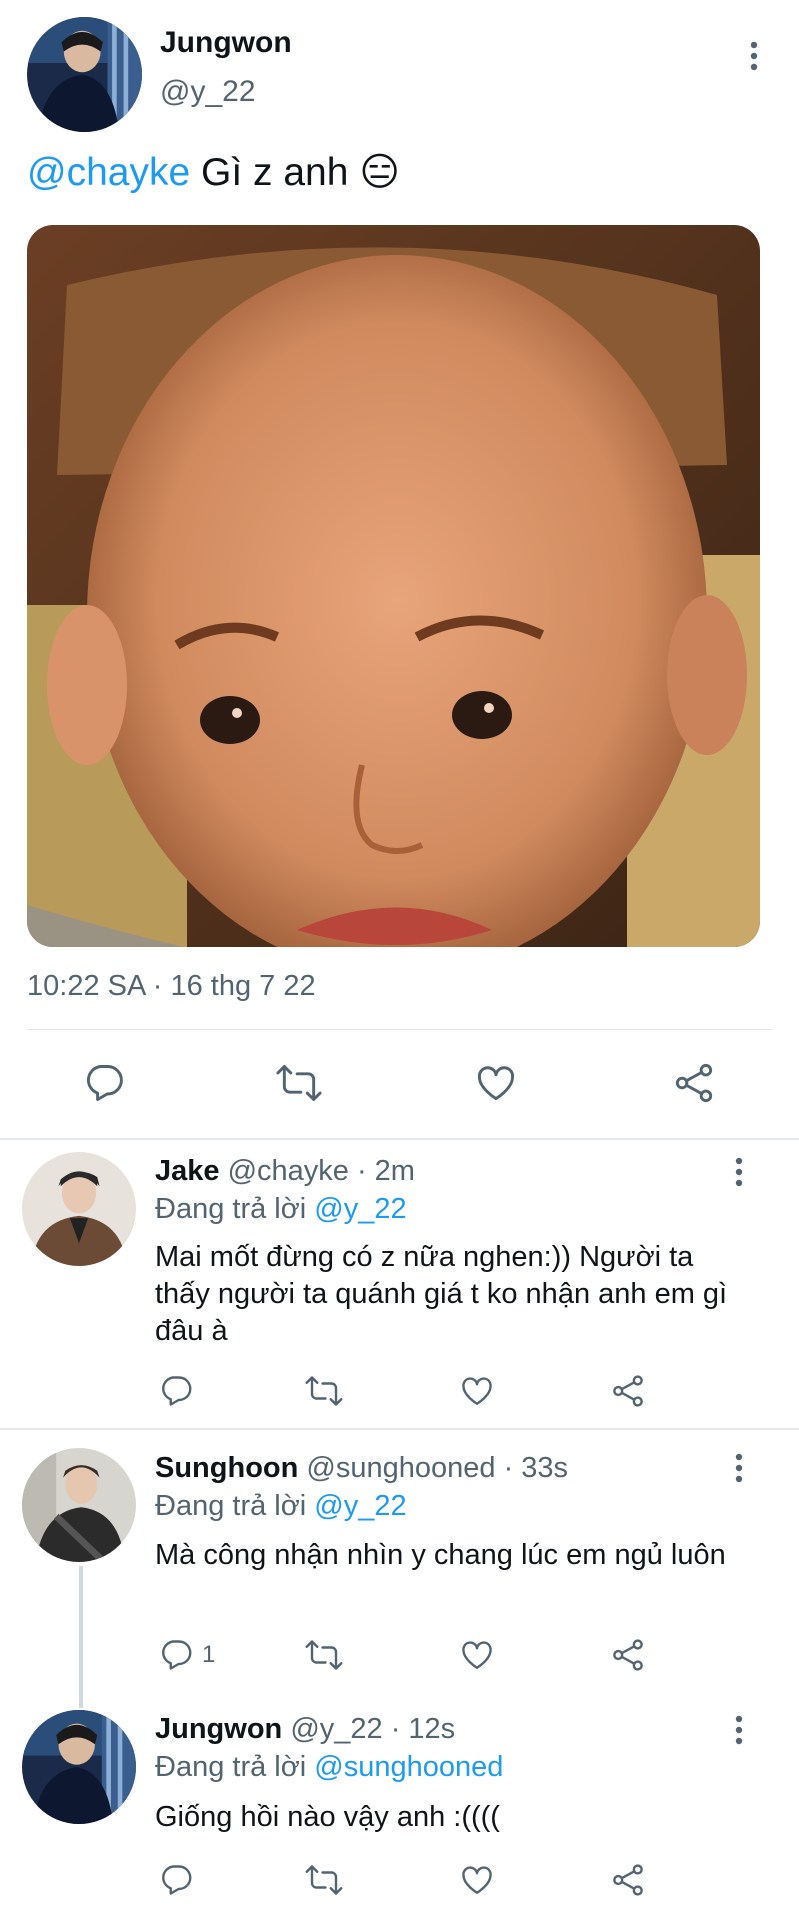 This screenshot has height=1920, width=799. What do you see at coordinates (336, 1729) in the screenshot?
I see `reply-3-author-handle: @y_22` at bounding box center [336, 1729].